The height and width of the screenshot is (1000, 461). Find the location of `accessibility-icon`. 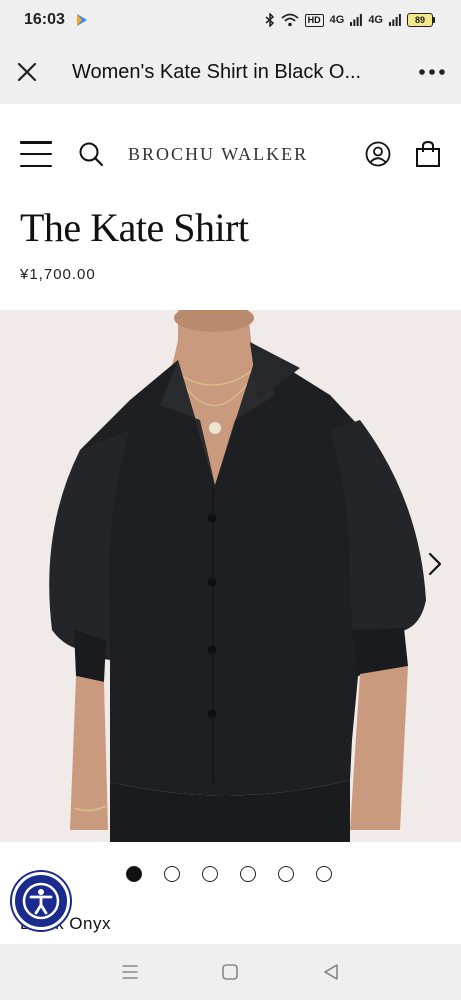

accessibility-icon is located at coordinates (41, 901).